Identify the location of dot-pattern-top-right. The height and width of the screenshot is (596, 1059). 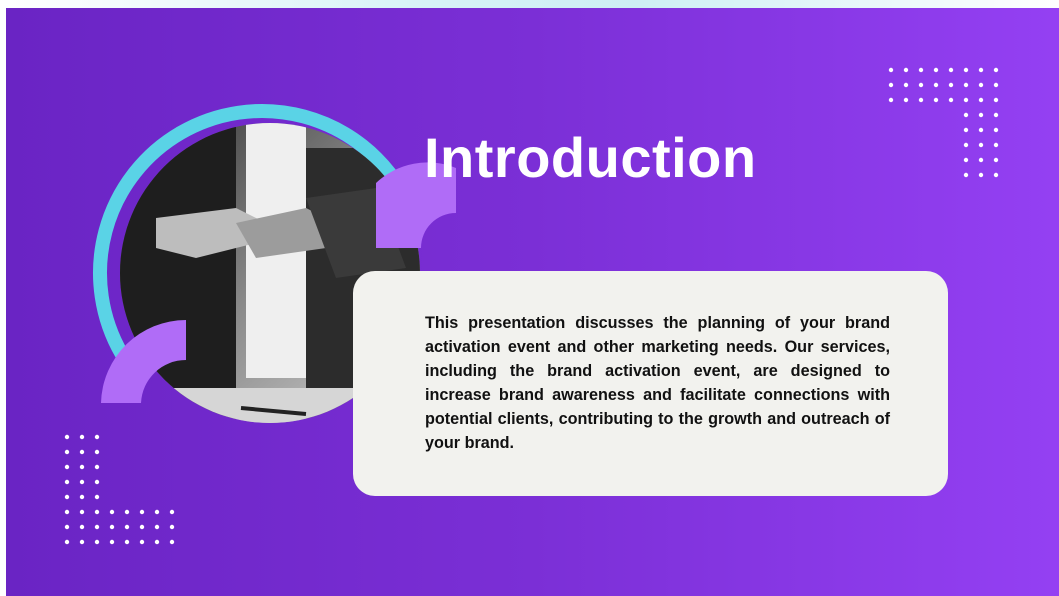
(943, 122).